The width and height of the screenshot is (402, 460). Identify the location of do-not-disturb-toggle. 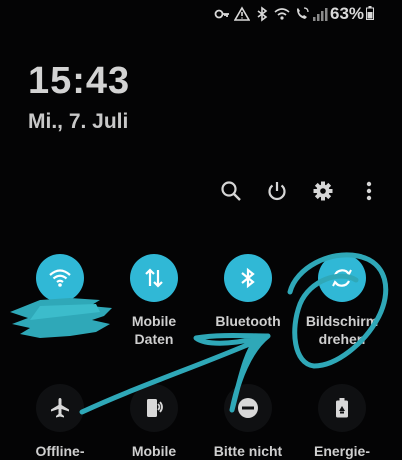
(248, 408).